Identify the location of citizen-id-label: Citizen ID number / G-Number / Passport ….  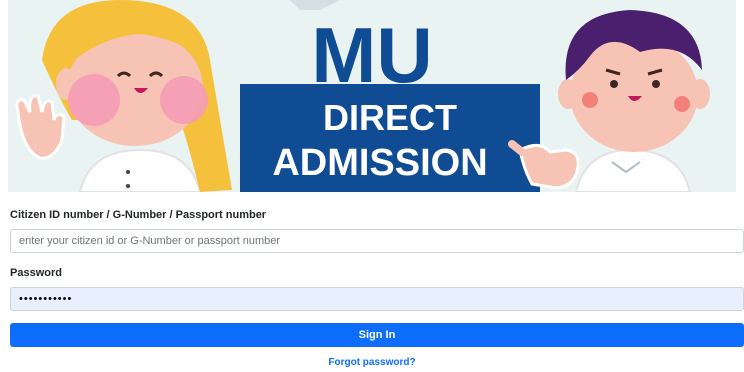
(138, 215).